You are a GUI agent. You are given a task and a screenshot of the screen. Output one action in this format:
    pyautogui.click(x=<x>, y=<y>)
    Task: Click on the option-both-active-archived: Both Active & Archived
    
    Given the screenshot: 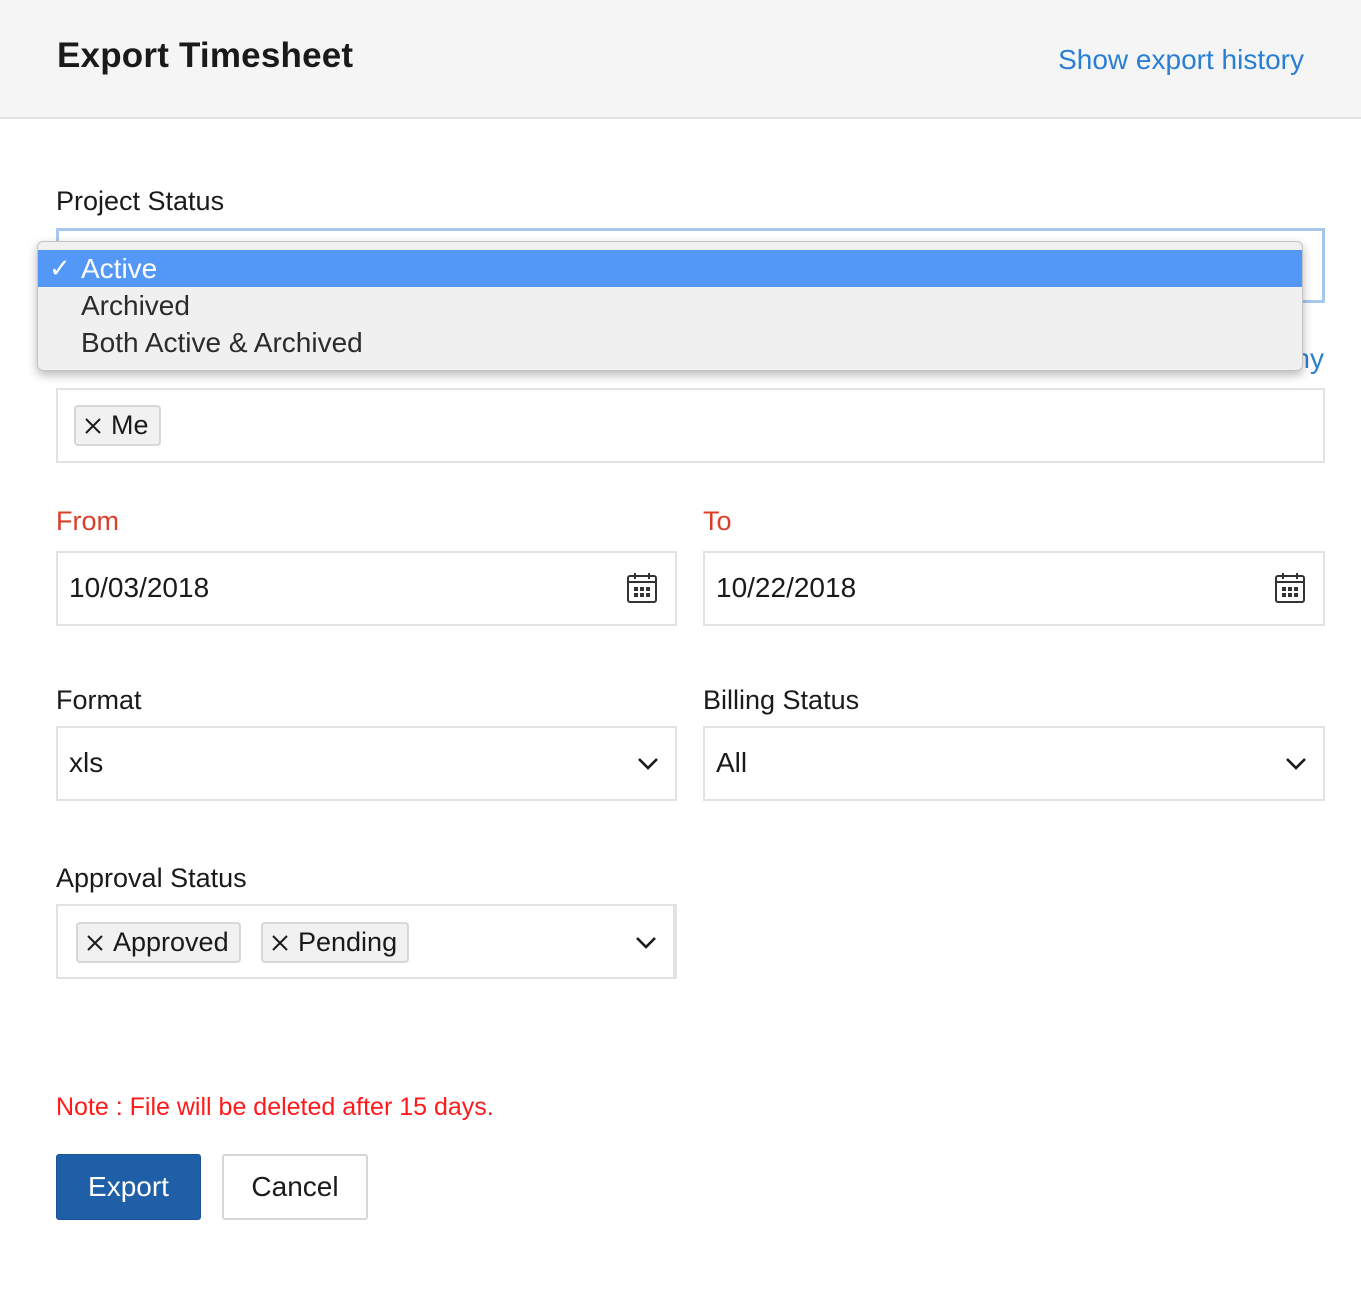 What is the action you would take?
    pyautogui.click(x=670, y=342)
    